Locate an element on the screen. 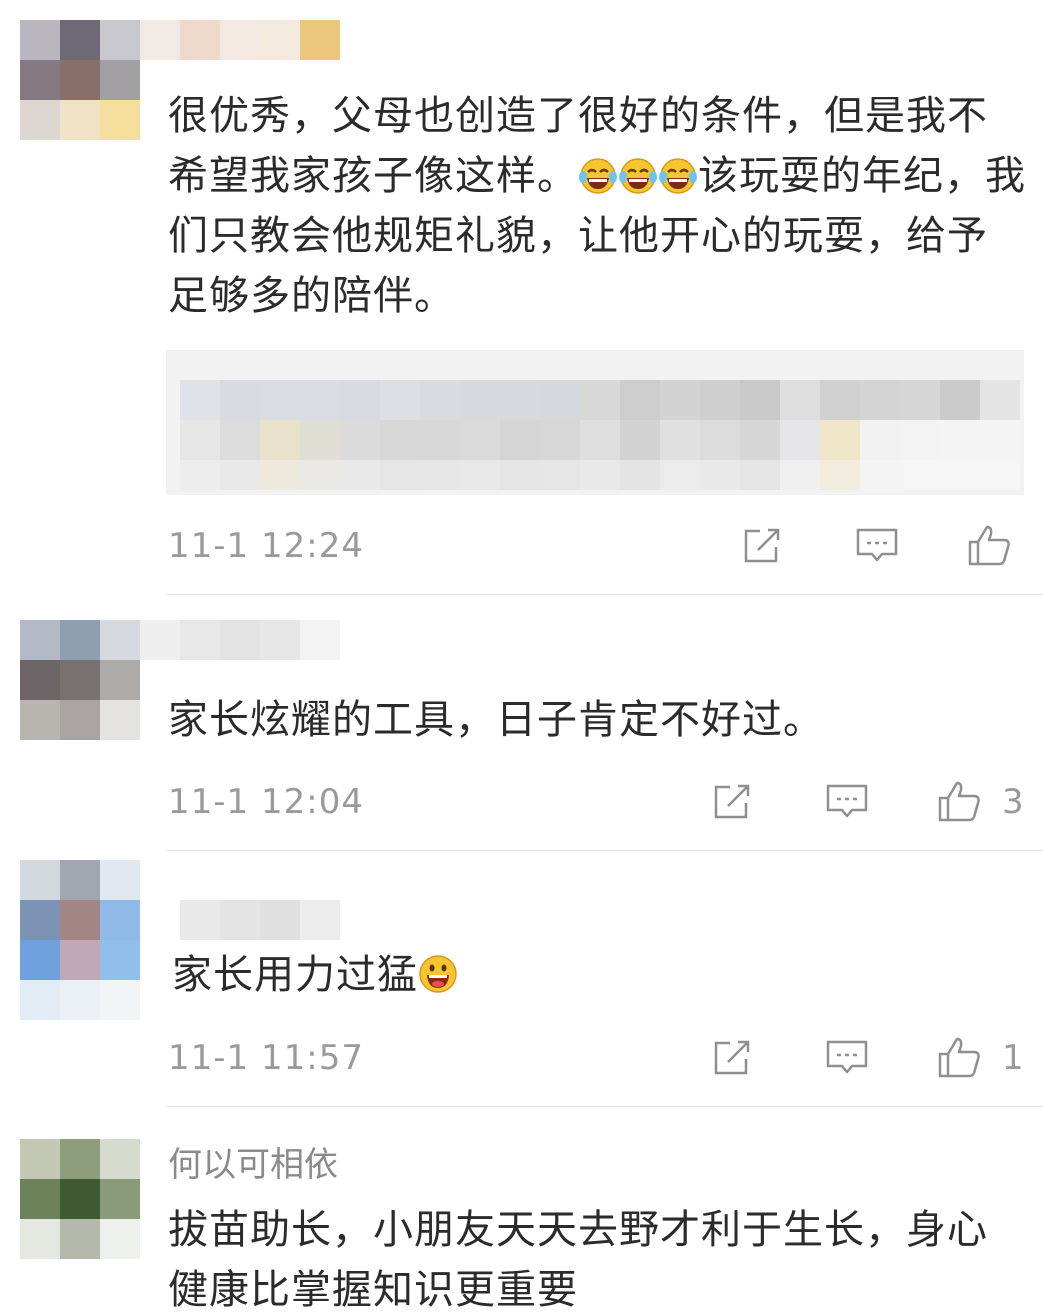  like-count: 3 is located at coordinates (1013, 802).